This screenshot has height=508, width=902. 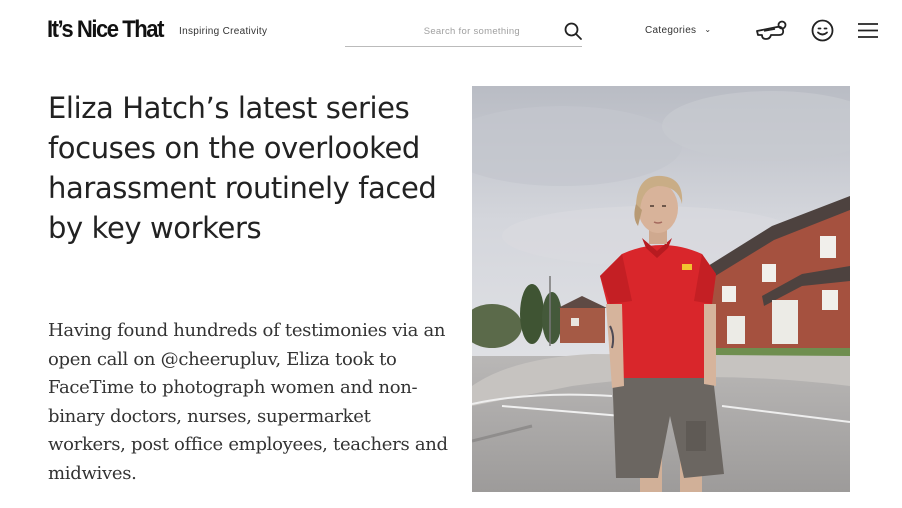 I want to click on chevron-down-icon: ⌄, so click(x=708, y=29).